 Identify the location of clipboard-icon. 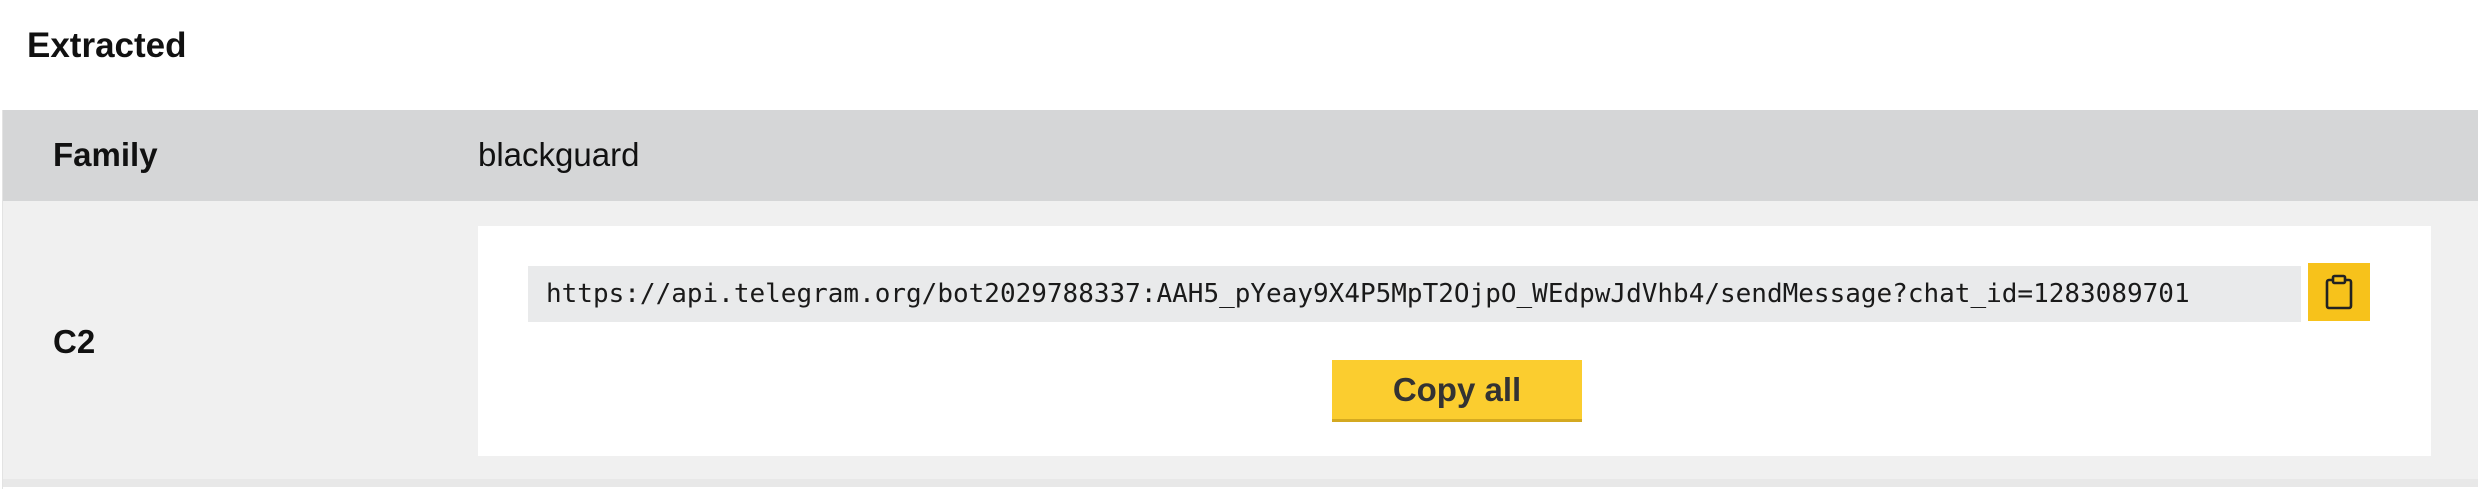
(2339, 292).